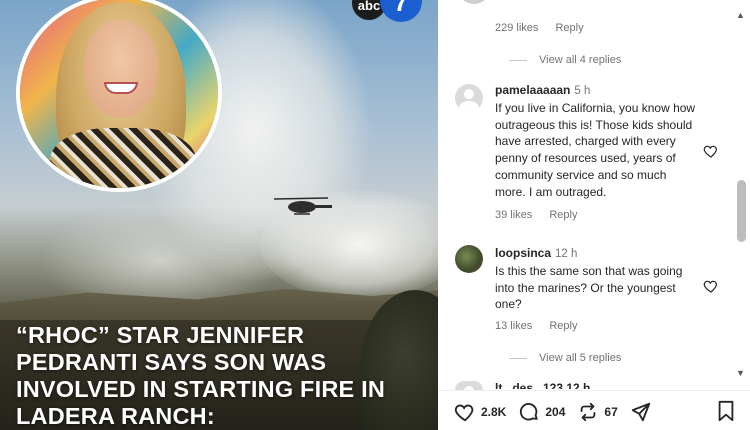 This screenshot has height=430, width=750. What do you see at coordinates (582, 91) in the screenshot?
I see `comment-time: 5 h` at bounding box center [582, 91].